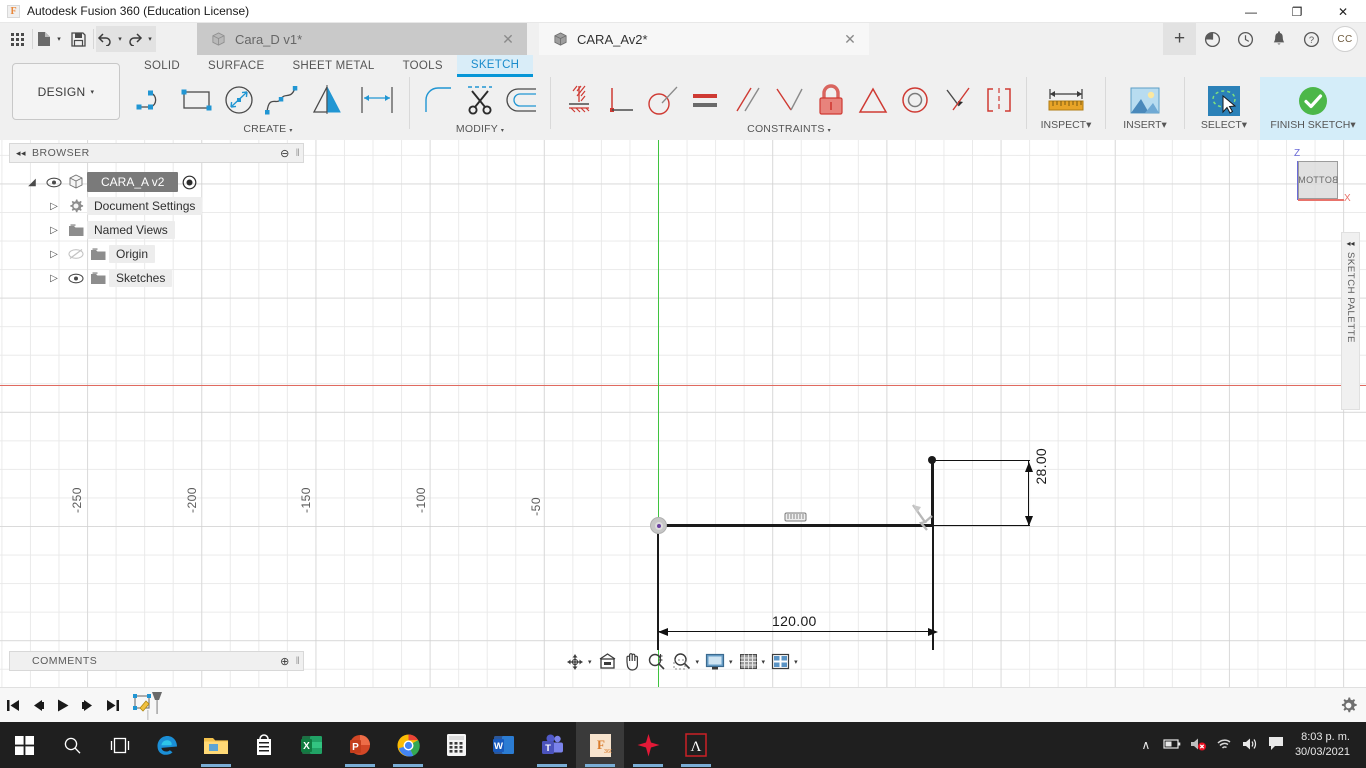  I want to click on volume-icon, so click(1250, 745).